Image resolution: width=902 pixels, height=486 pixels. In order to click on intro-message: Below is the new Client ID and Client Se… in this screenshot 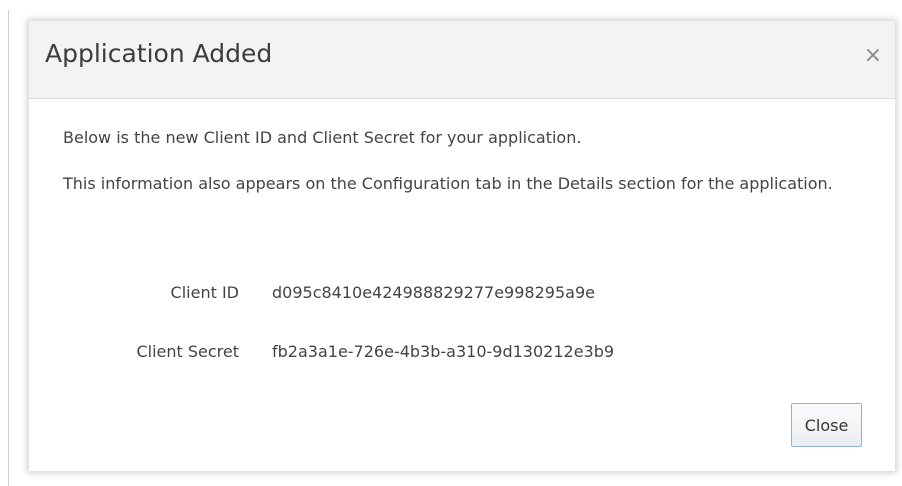, I will do `click(322, 137)`.